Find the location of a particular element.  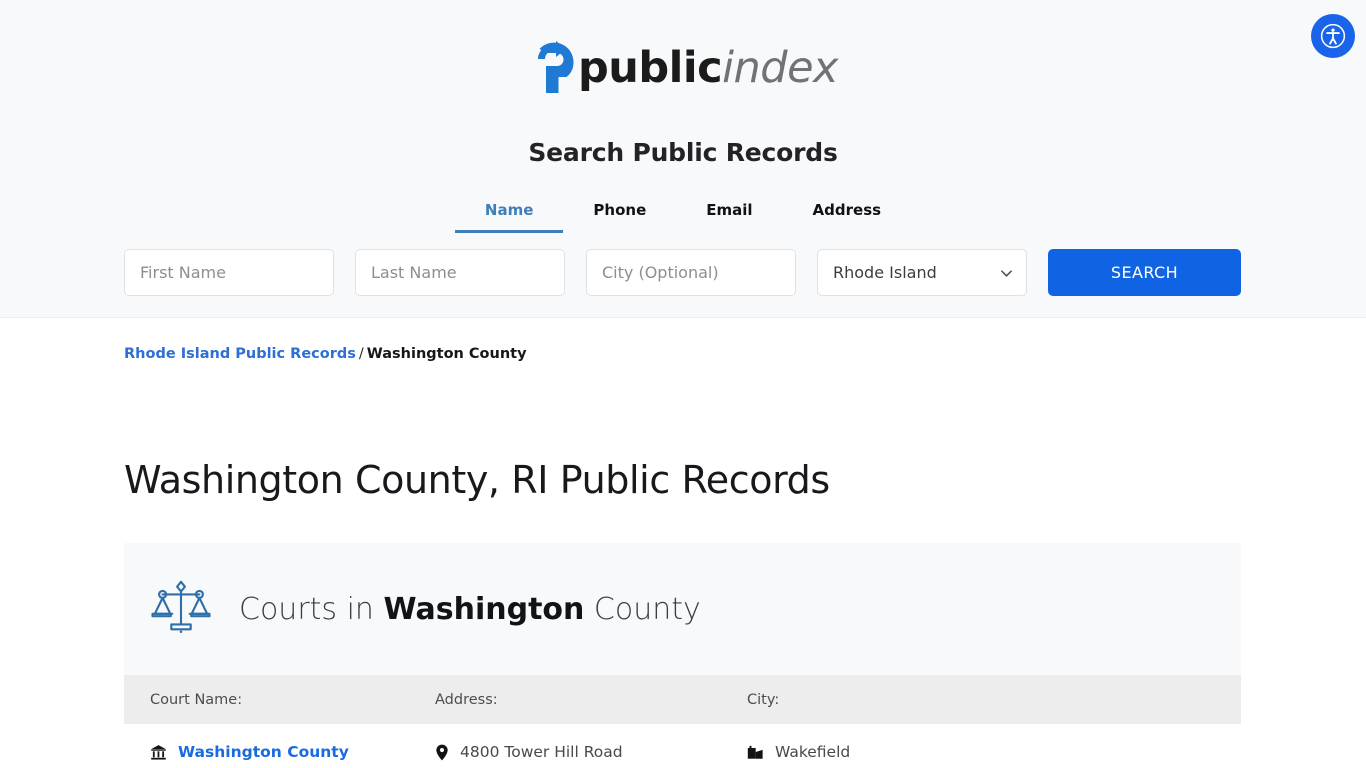

public-index-p-arrow-logo-icon is located at coordinates (554, 68).